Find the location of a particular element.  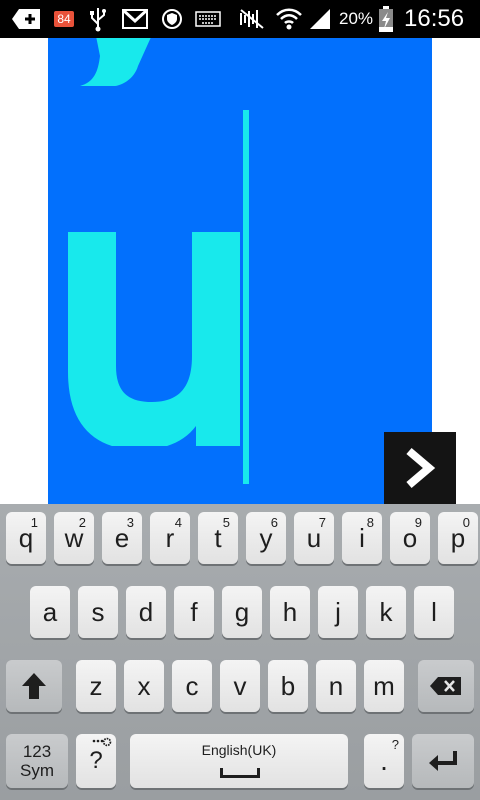

key-x: x is located at coordinates (144, 686).